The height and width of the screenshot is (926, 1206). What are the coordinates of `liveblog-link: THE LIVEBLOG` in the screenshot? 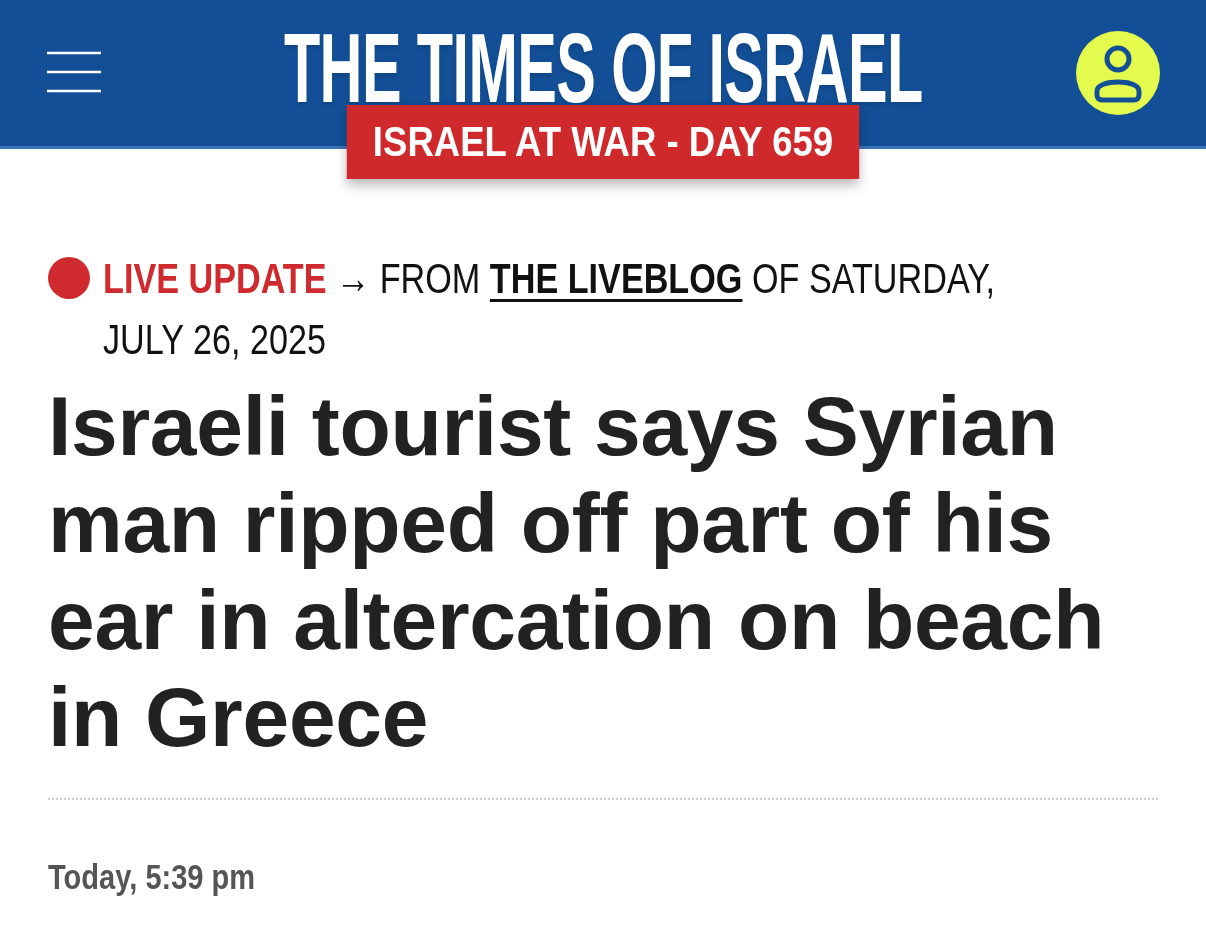 It's located at (616, 278).